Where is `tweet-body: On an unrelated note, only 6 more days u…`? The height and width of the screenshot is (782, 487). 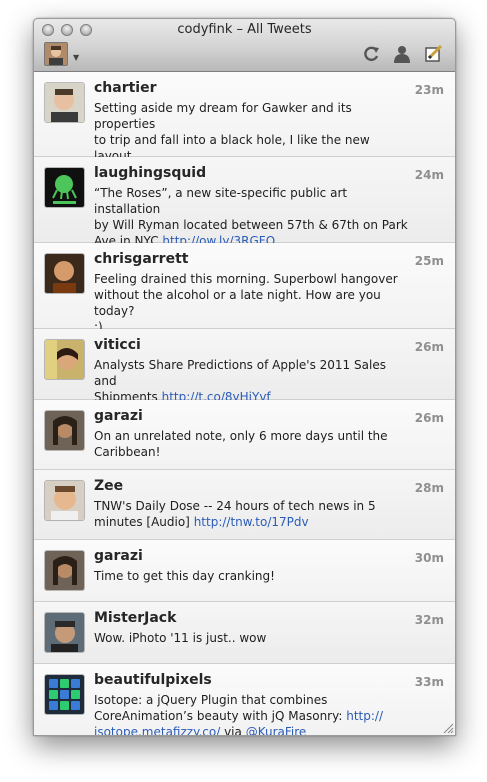
tweet-body: On an unrelated note, only 6 more days u… is located at coordinates (241, 444).